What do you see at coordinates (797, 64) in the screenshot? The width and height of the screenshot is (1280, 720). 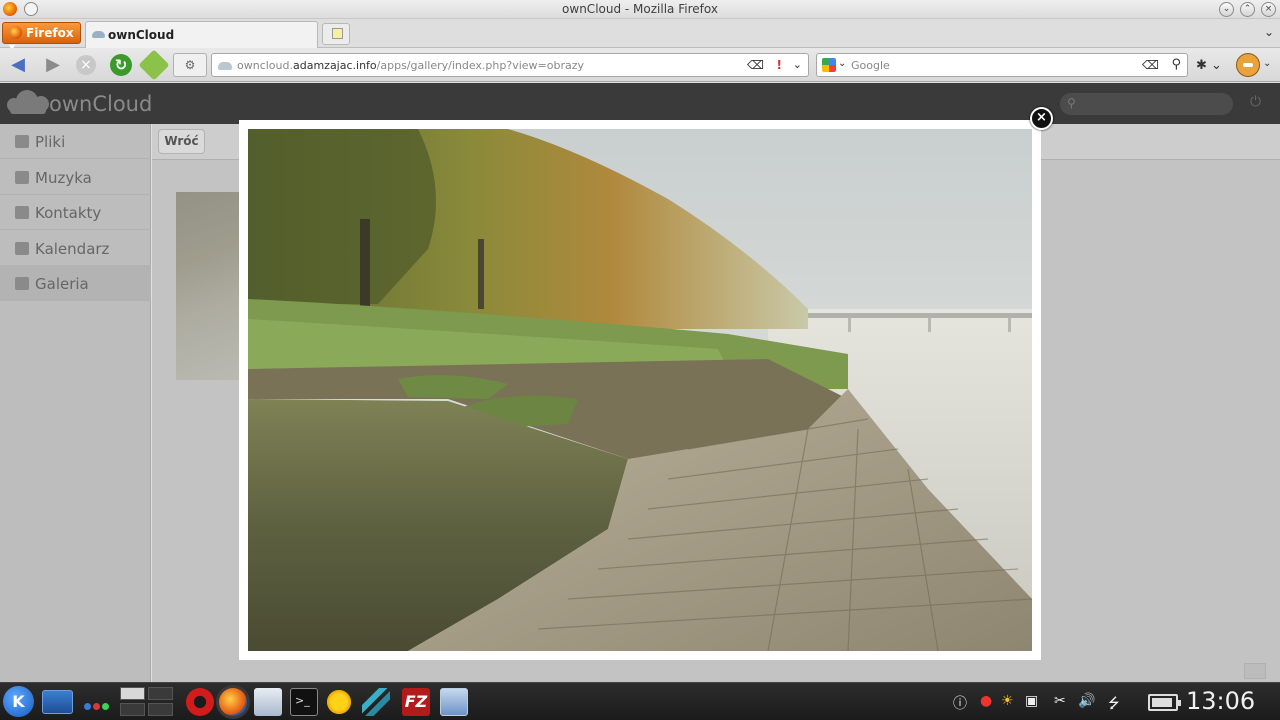 I see `url-history-dropdown-icon: ⌄` at bounding box center [797, 64].